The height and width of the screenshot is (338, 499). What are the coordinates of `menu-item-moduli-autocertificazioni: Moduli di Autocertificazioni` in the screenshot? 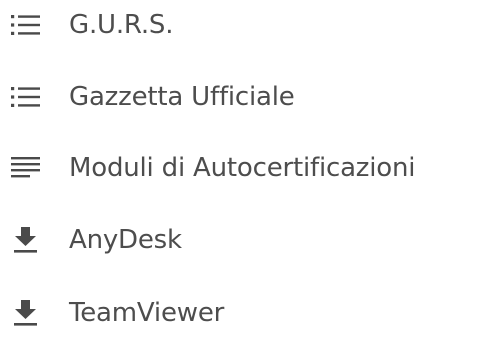 It's located at (249, 168).